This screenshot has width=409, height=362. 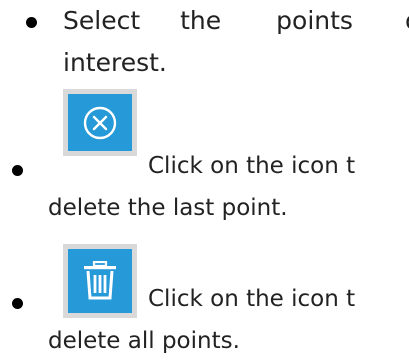 I want to click on item-3-line-2: delete all points., so click(x=144, y=341).